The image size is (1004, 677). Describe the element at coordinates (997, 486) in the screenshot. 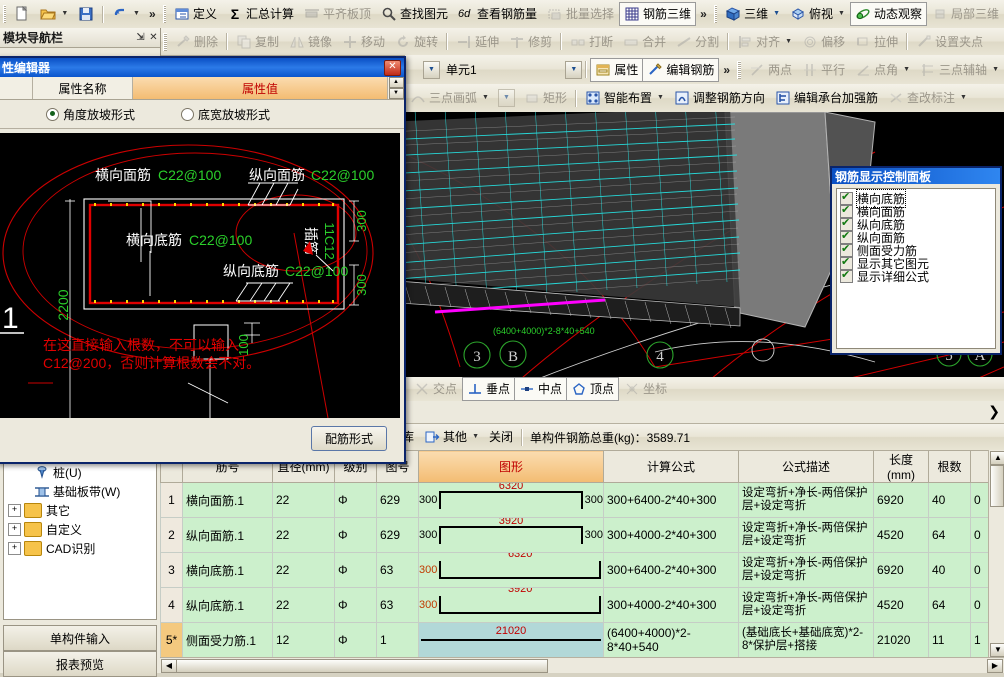

I see `vscroll-thumb` at that location.